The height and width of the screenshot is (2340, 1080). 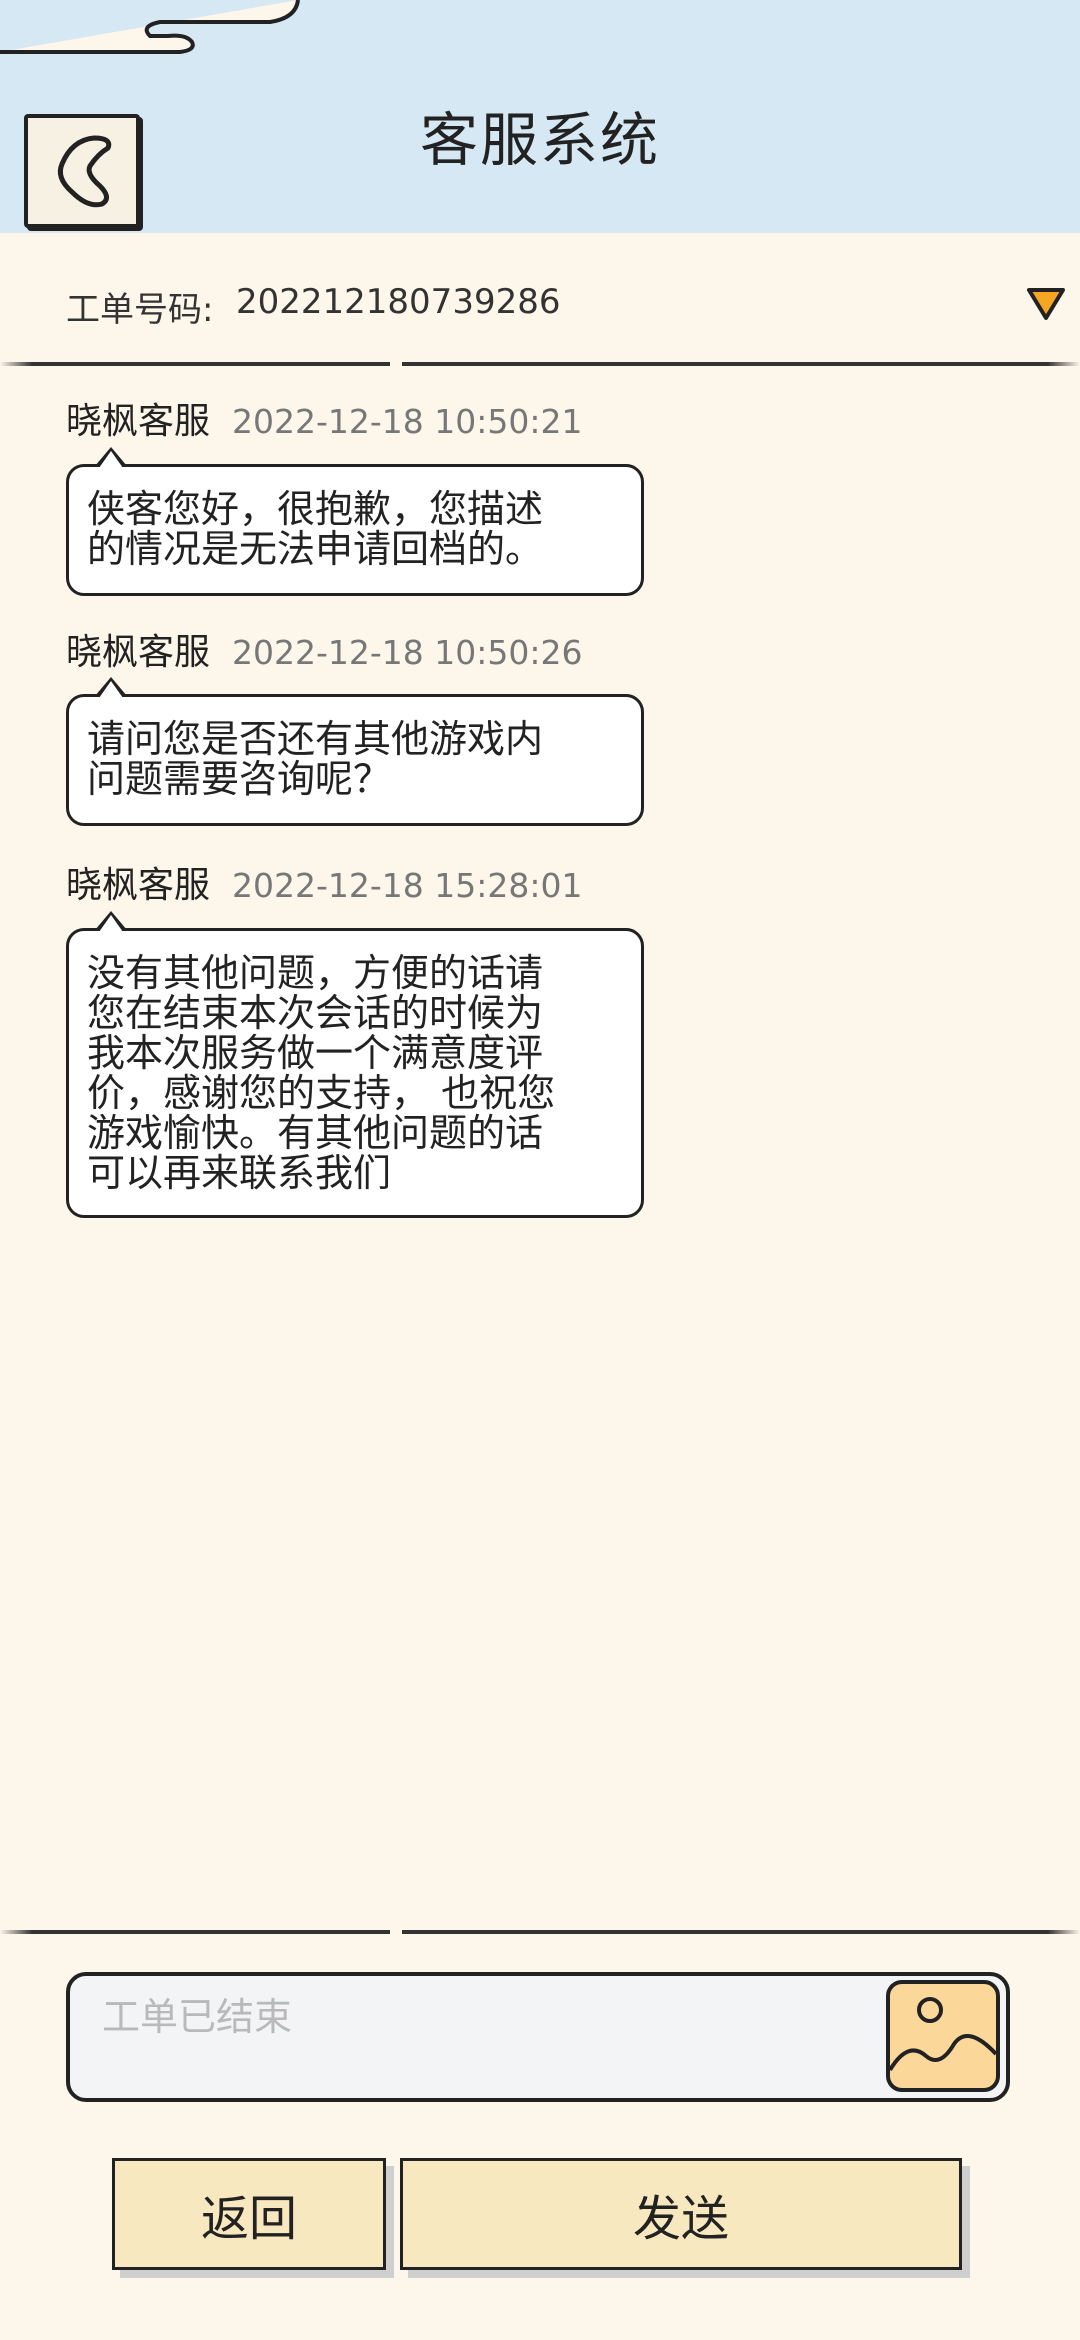 What do you see at coordinates (150, 27) in the screenshot?
I see `cloud-decoration-icon` at bounding box center [150, 27].